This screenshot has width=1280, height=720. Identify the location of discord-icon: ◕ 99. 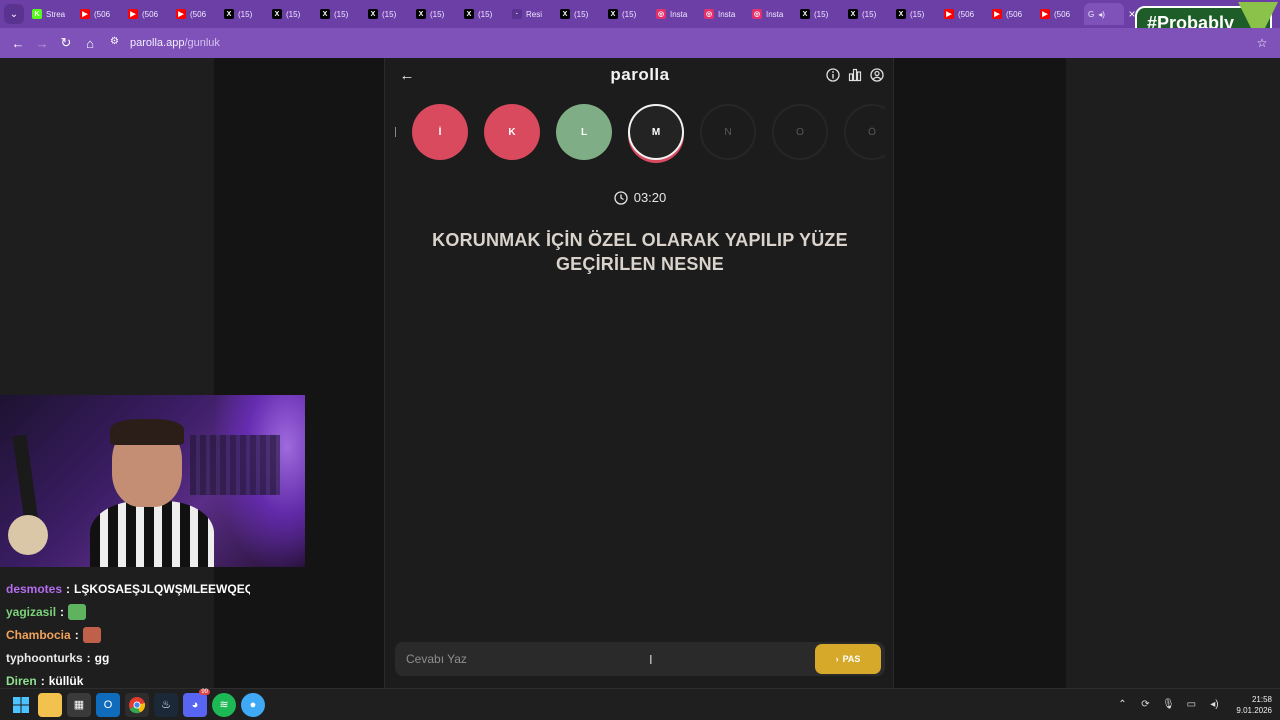
(196, 702).